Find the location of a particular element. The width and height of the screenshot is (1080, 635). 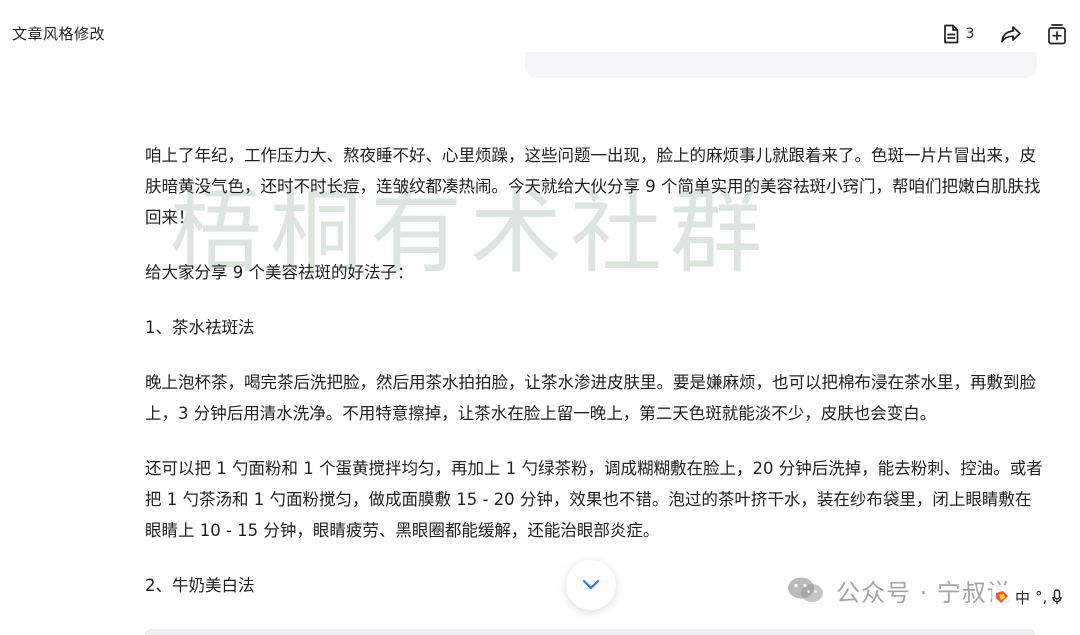

chevron-down-icon is located at coordinates (591, 584).